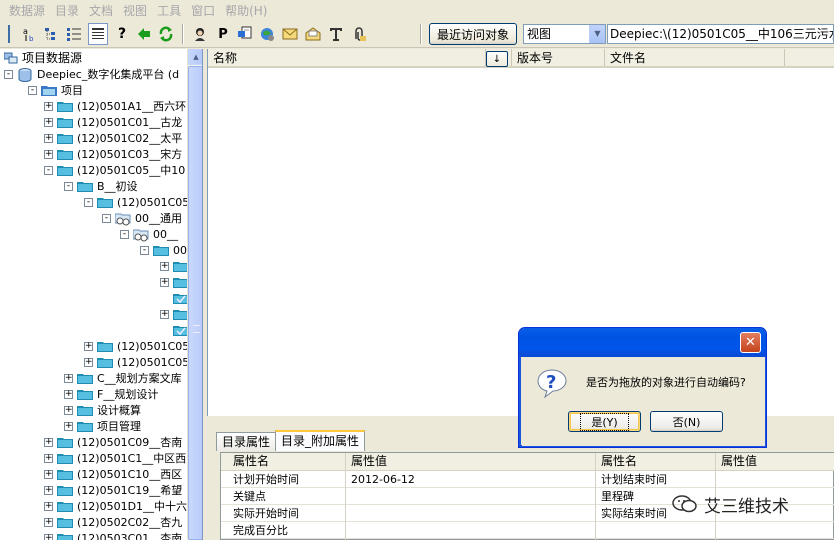 This screenshot has width=834, height=540. Describe the element at coordinates (67, 10) in the screenshot. I see `menu-item: 目录` at that location.